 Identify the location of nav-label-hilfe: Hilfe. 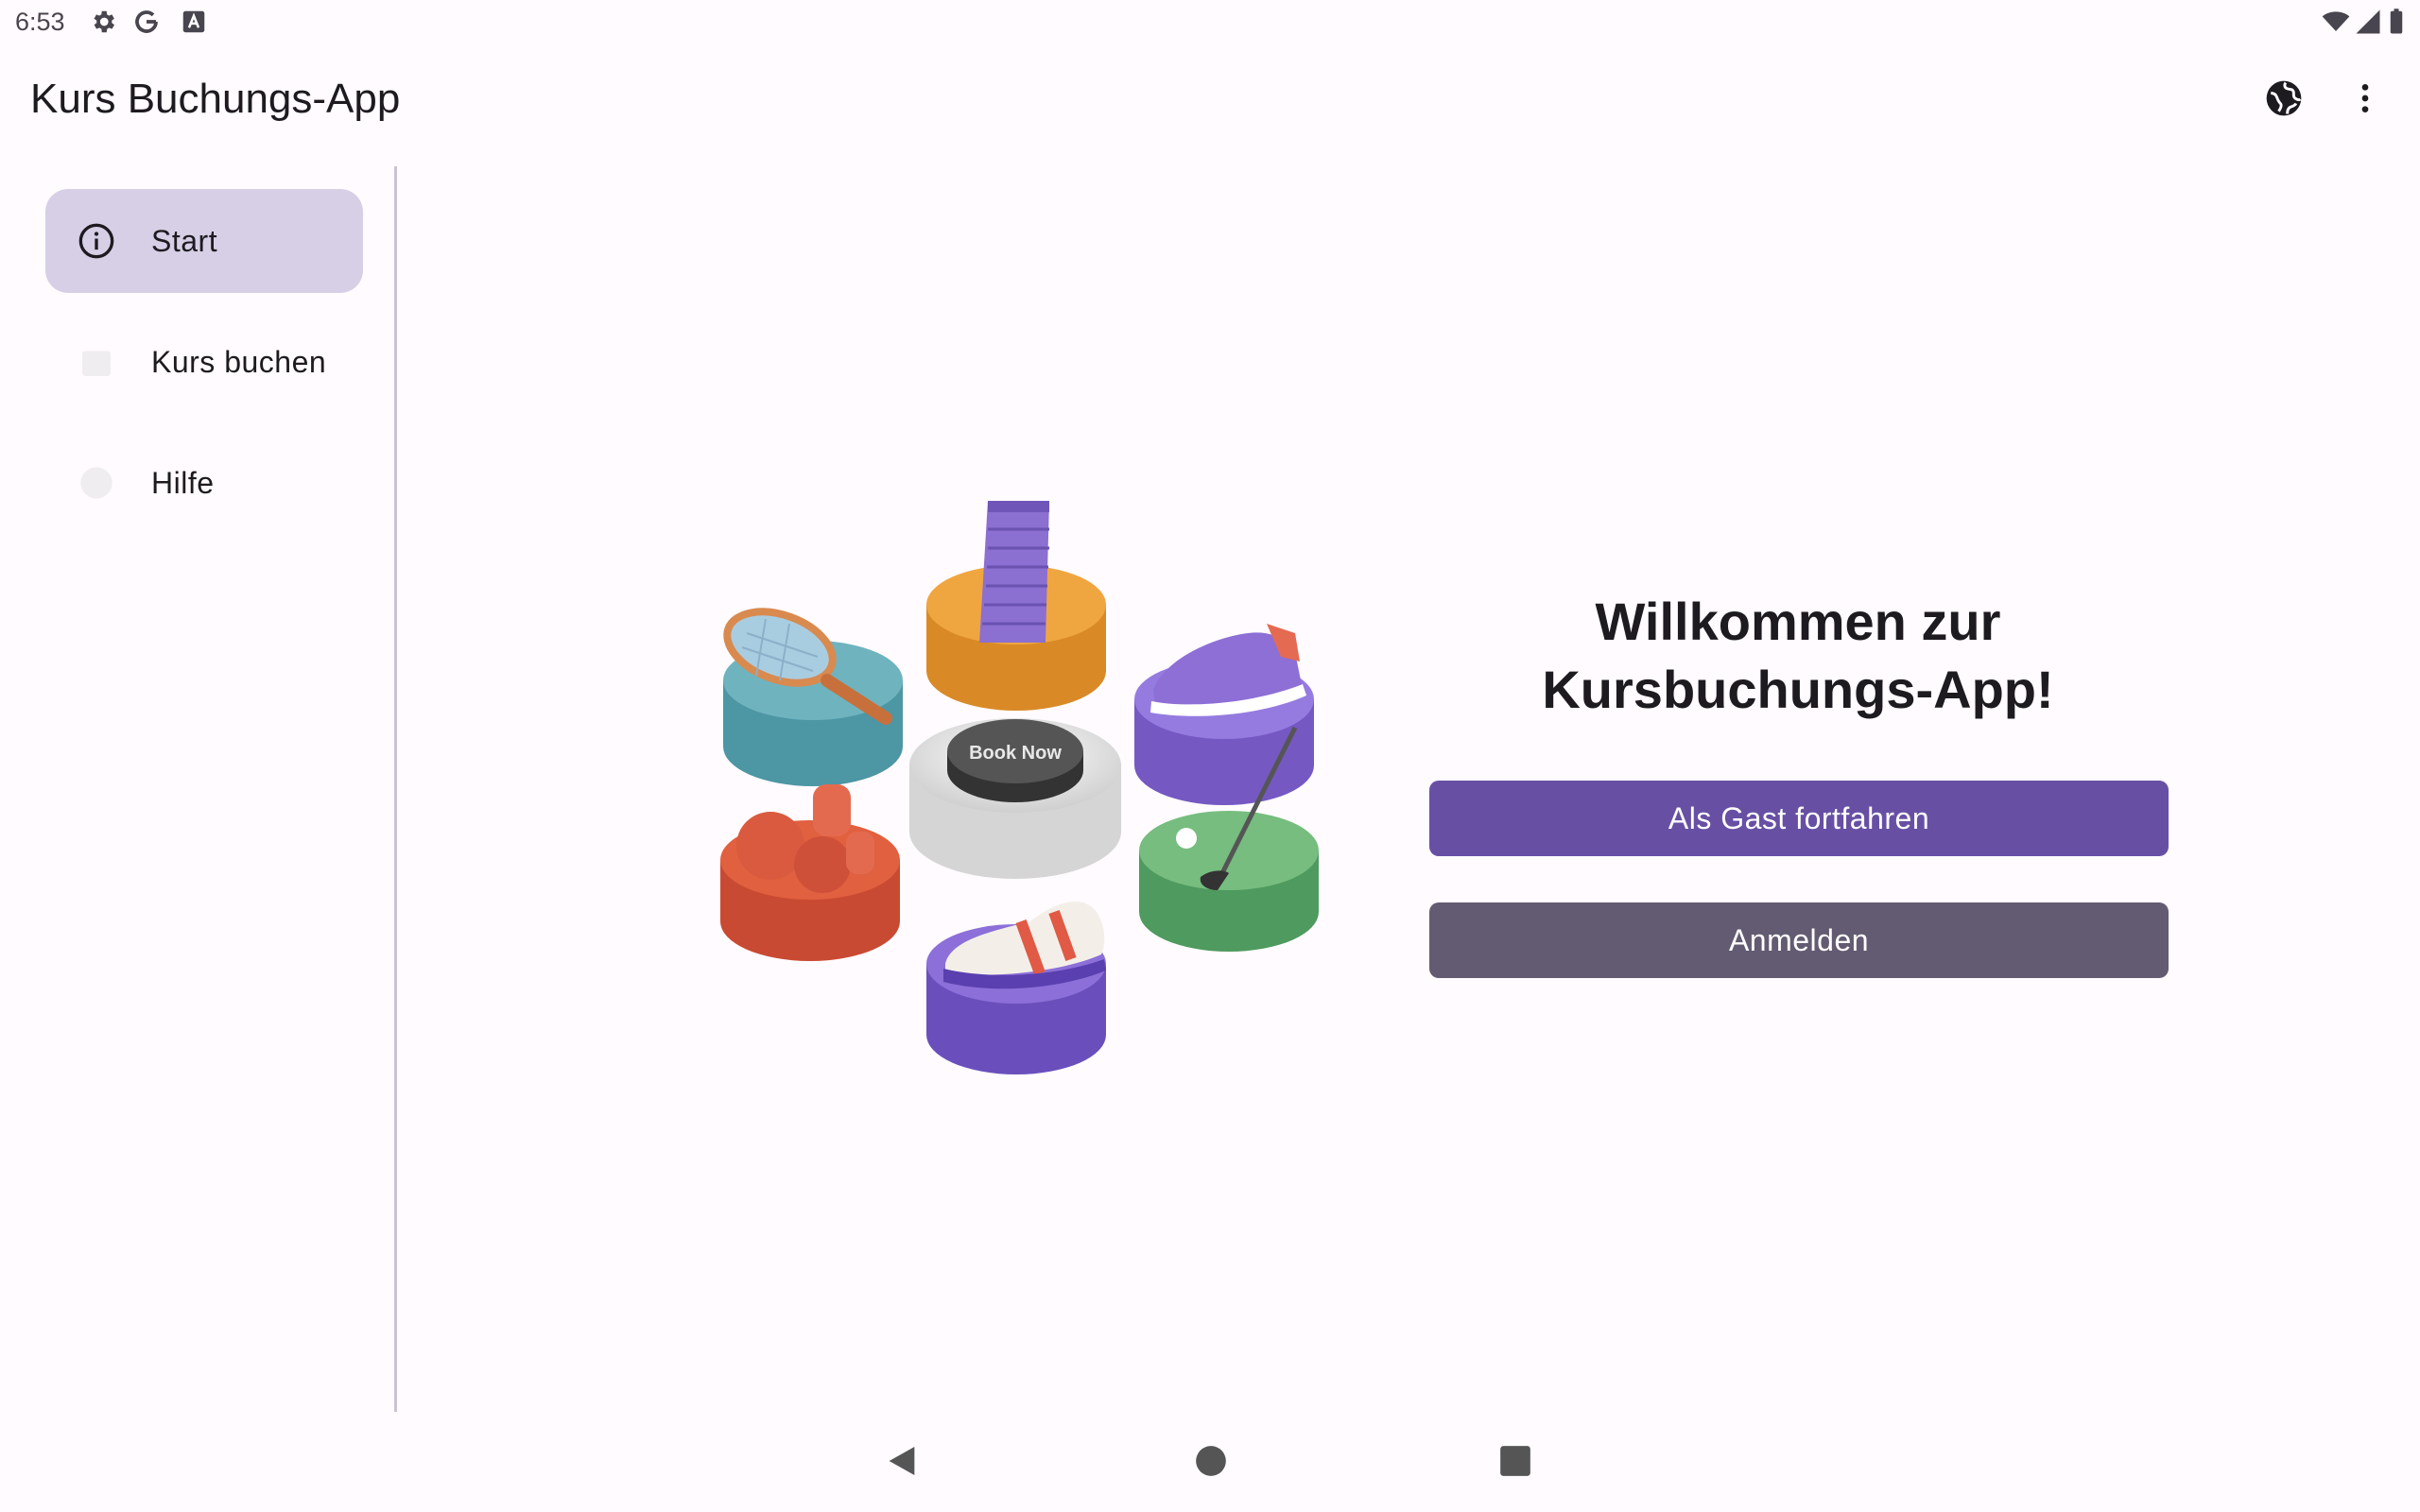
(183, 483).